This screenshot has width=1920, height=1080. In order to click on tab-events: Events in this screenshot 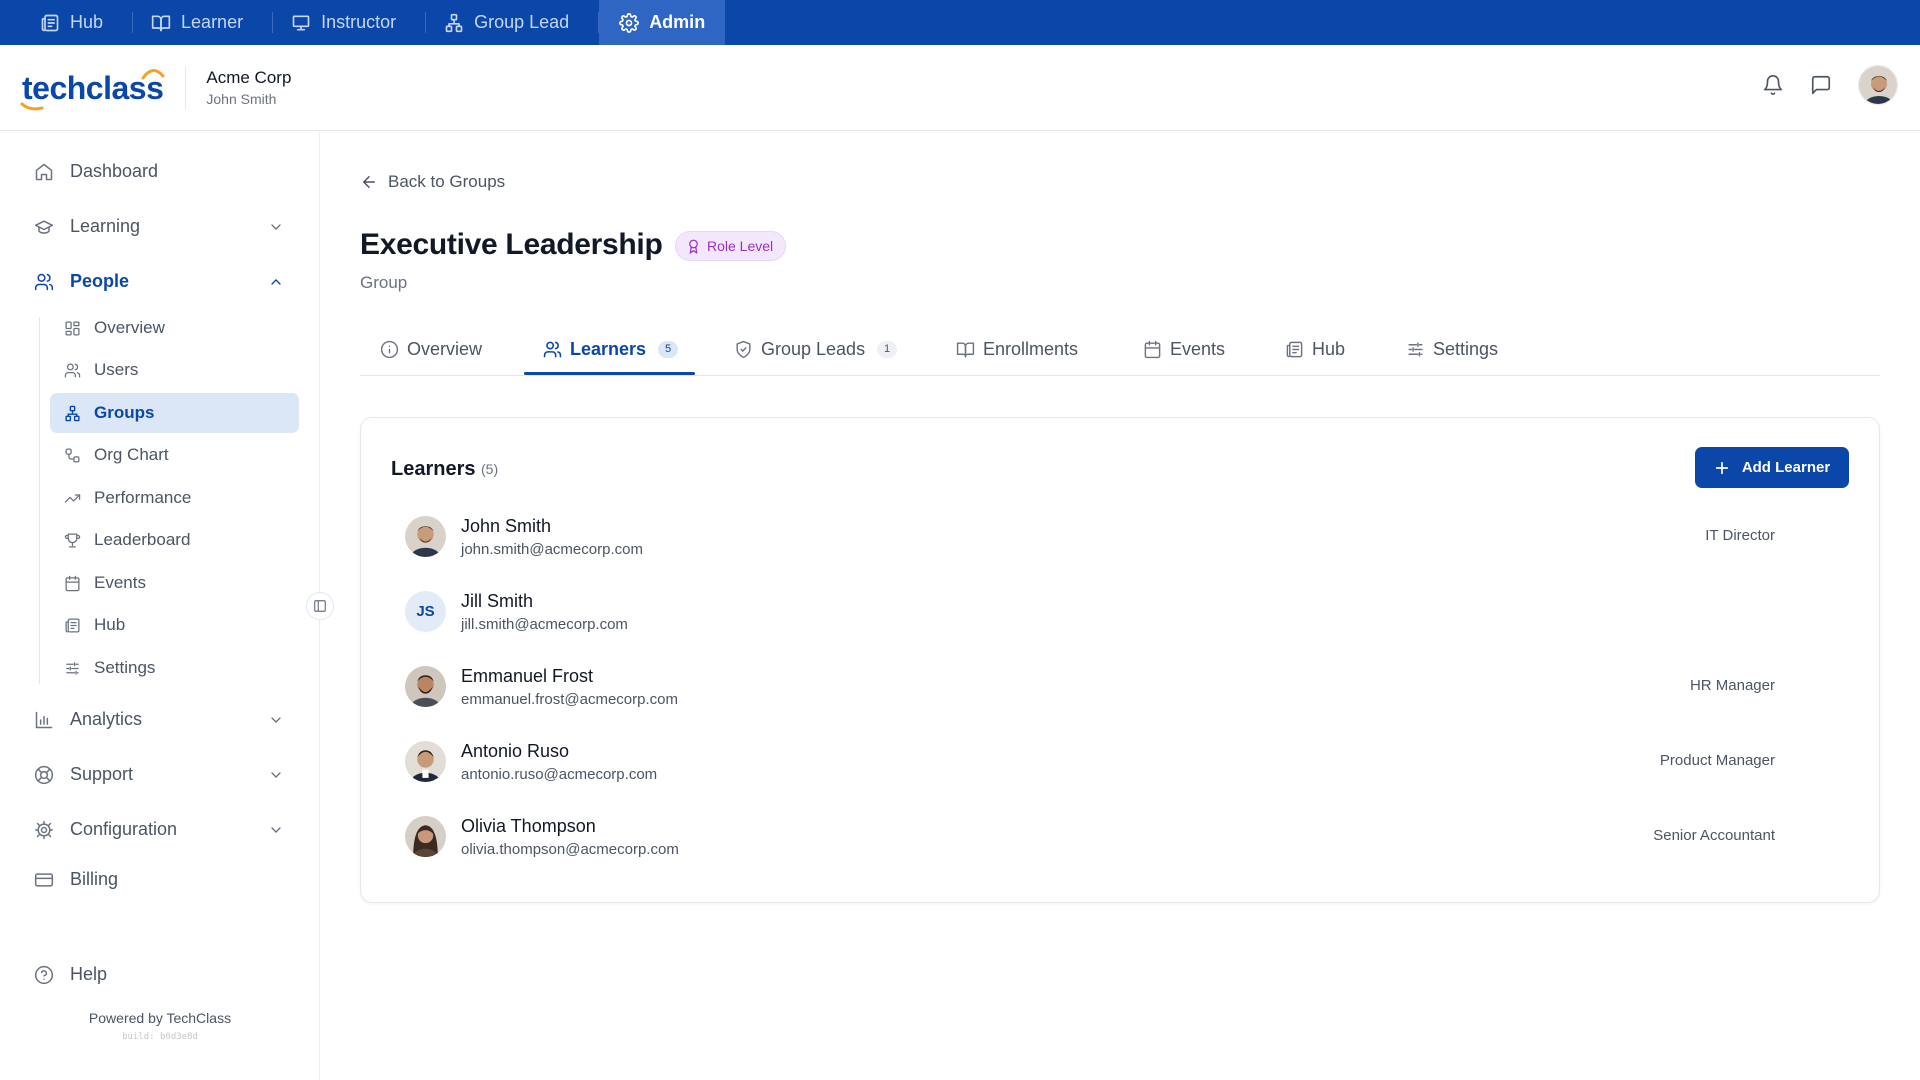, I will do `click(1184, 349)`.